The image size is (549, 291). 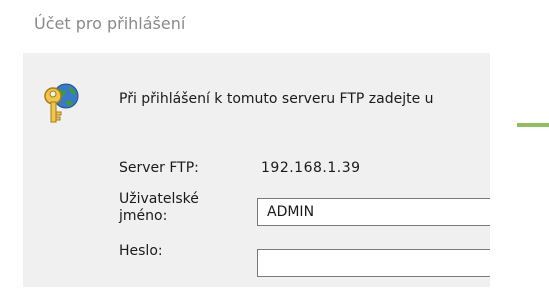 What do you see at coordinates (110, 23) in the screenshot?
I see `dialog-title: Účet pro přihlášení` at bounding box center [110, 23].